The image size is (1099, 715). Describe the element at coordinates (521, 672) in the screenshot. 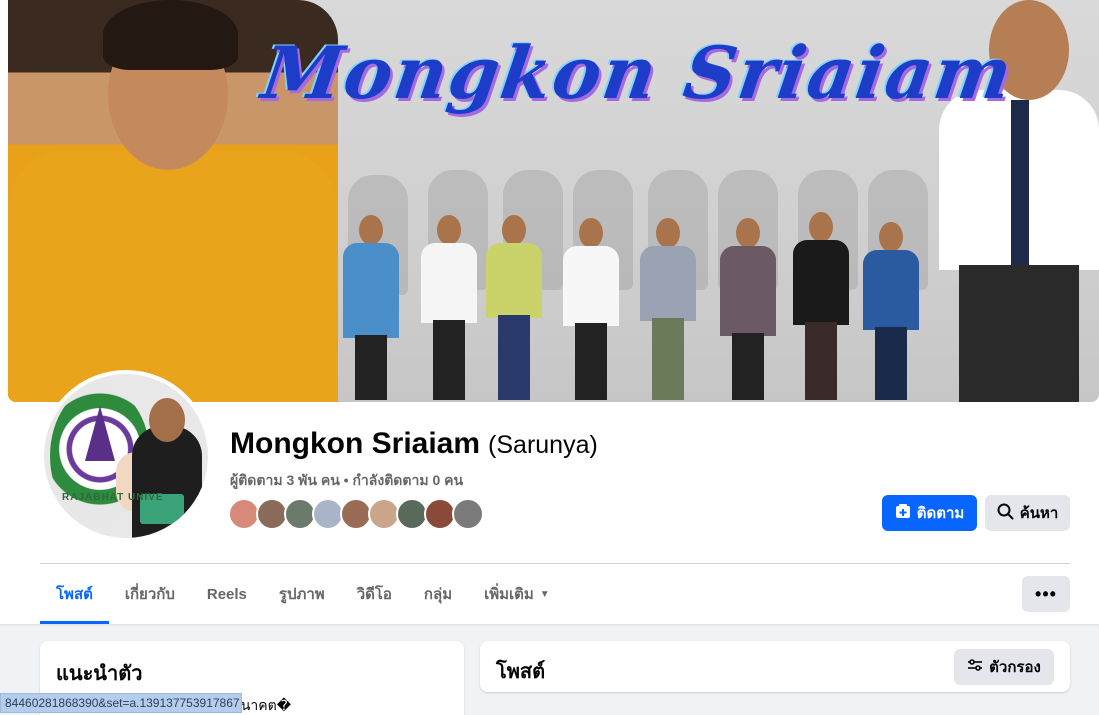

I see `posts-title: โพสต์` at that location.